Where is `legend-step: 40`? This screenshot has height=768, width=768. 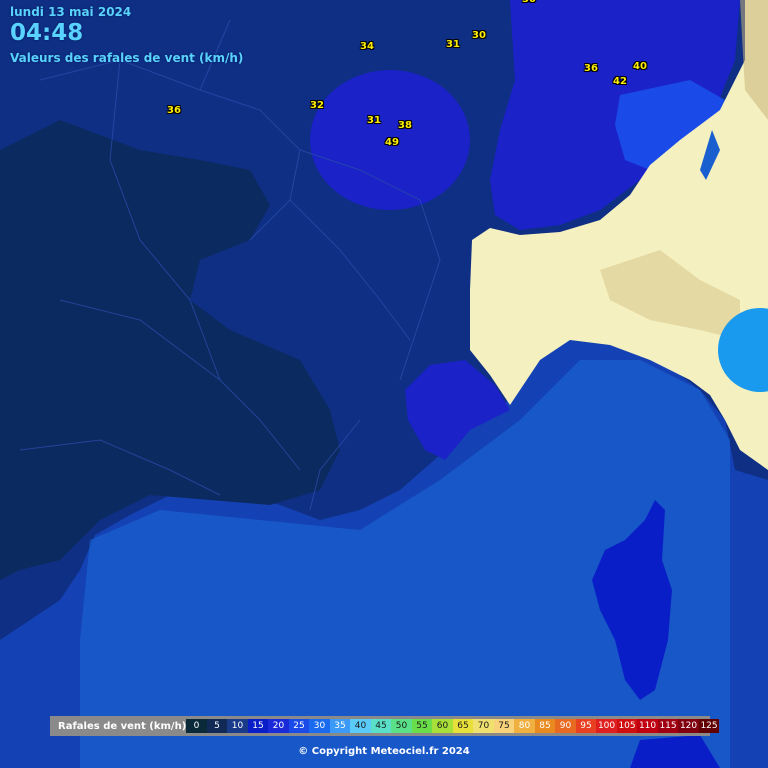 legend-step: 40 is located at coordinates (360, 726).